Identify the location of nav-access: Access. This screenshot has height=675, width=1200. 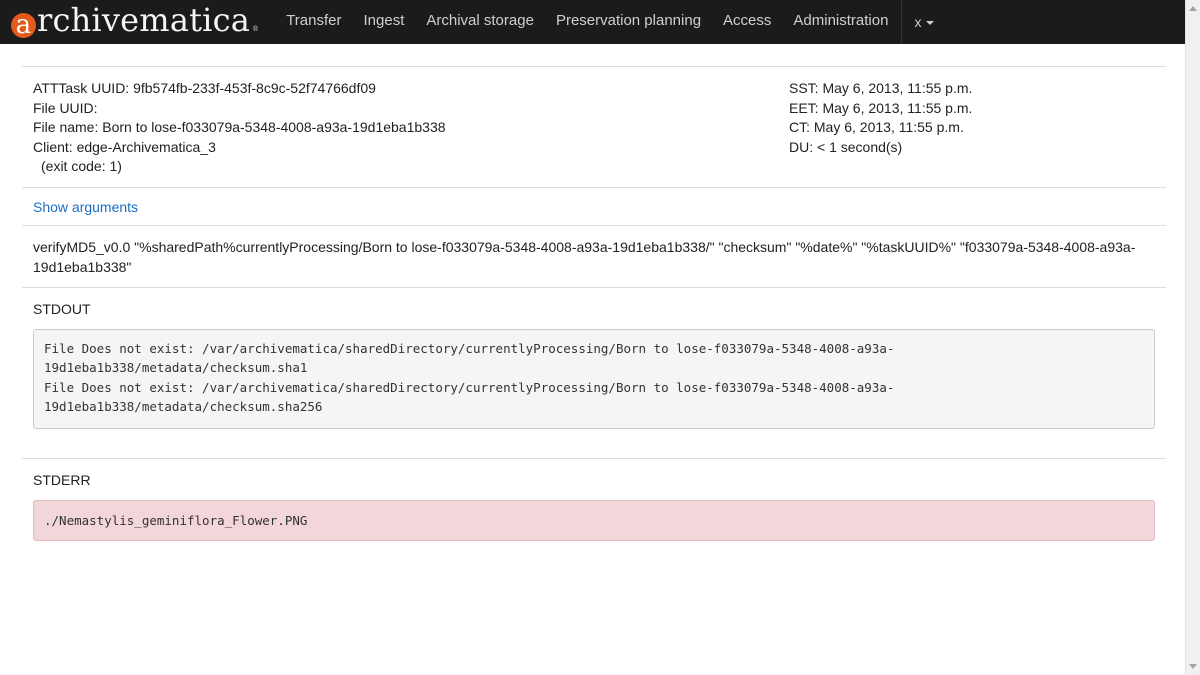
(747, 22).